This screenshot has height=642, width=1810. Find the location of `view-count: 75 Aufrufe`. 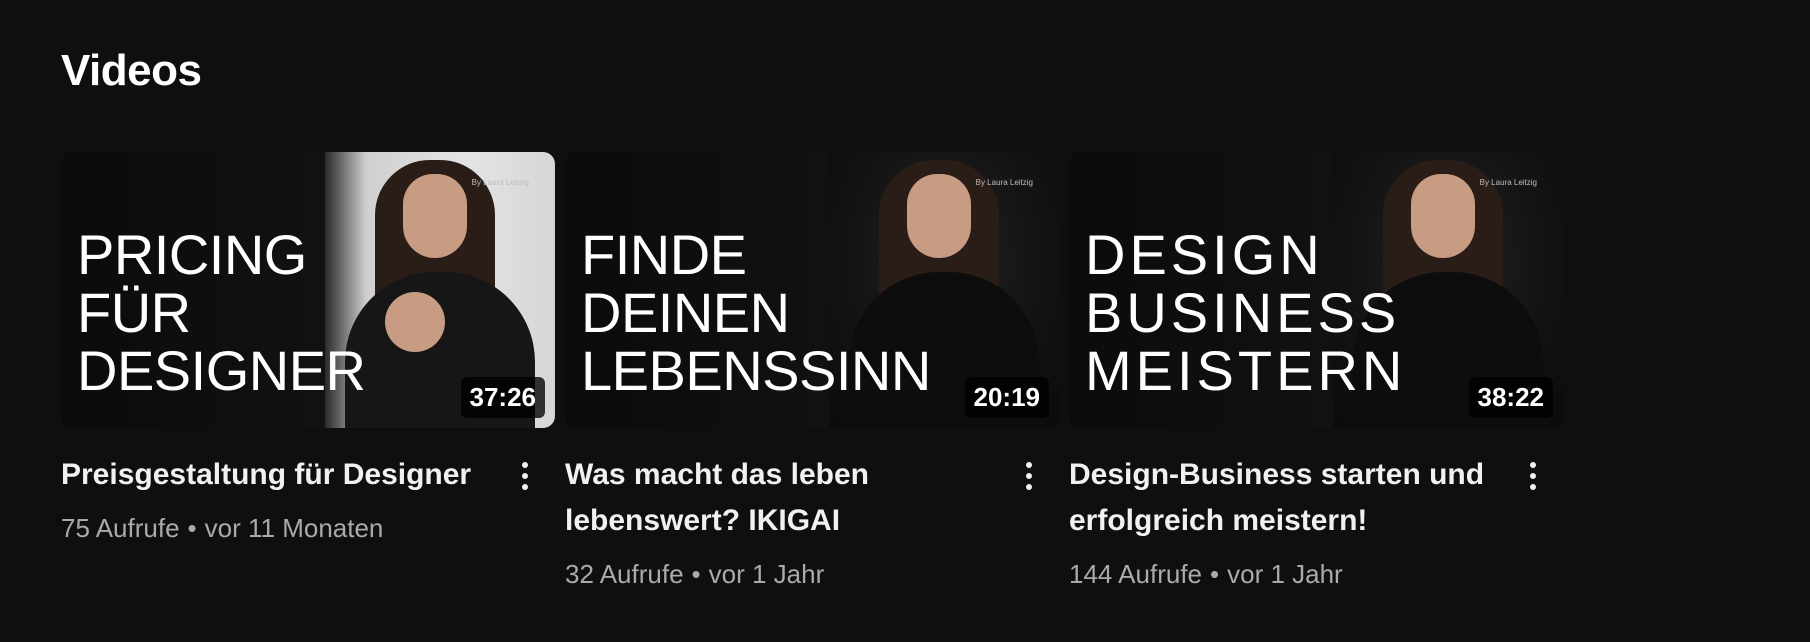

view-count: 75 Aufrufe is located at coordinates (120, 528).